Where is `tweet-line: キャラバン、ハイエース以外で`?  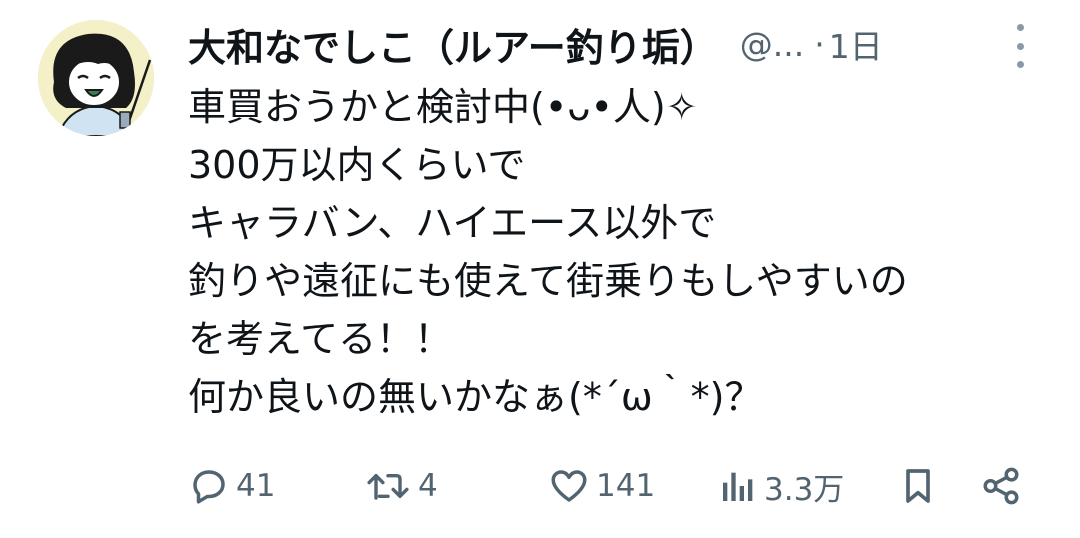
tweet-line: キャラバン、ハイエース以外で is located at coordinates (452, 223).